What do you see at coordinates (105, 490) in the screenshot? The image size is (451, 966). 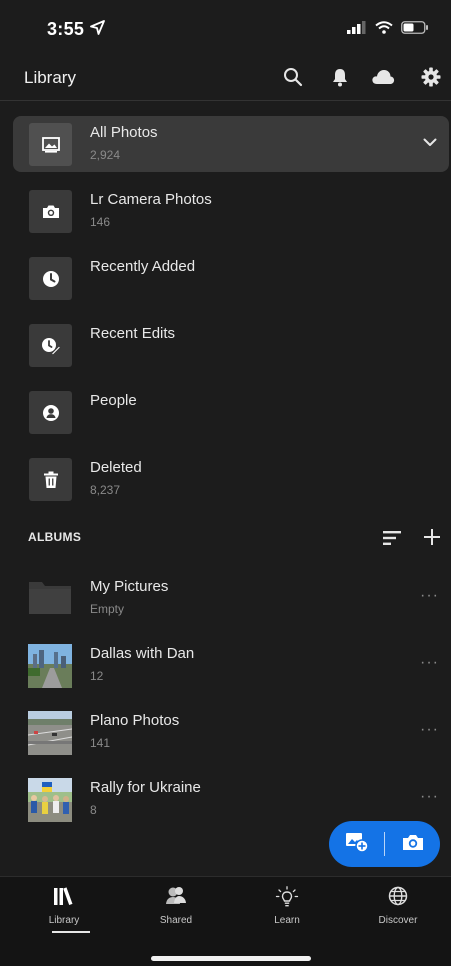 I see `nav-item-count: 8,237` at bounding box center [105, 490].